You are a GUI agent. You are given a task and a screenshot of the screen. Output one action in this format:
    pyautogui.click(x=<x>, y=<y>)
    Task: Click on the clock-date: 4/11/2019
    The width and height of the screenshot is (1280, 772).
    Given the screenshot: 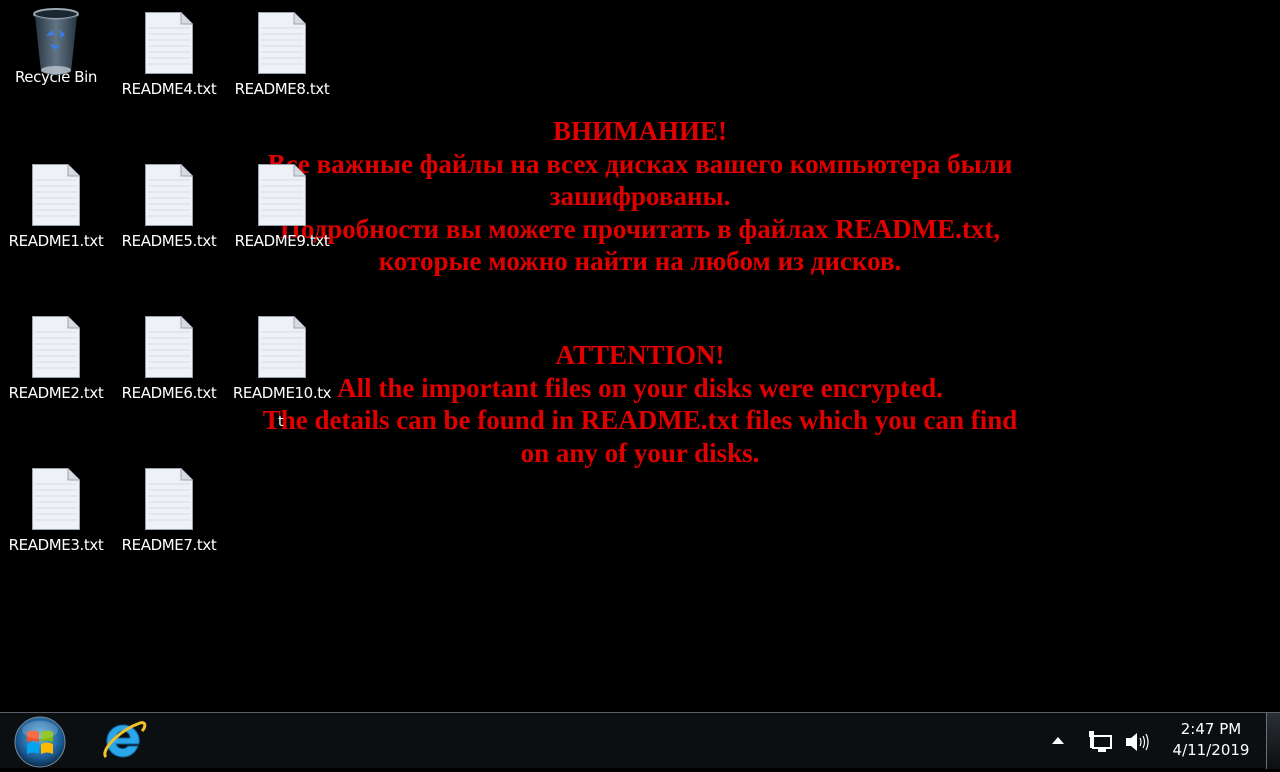 What is the action you would take?
    pyautogui.click(x=1211, y=750)
    